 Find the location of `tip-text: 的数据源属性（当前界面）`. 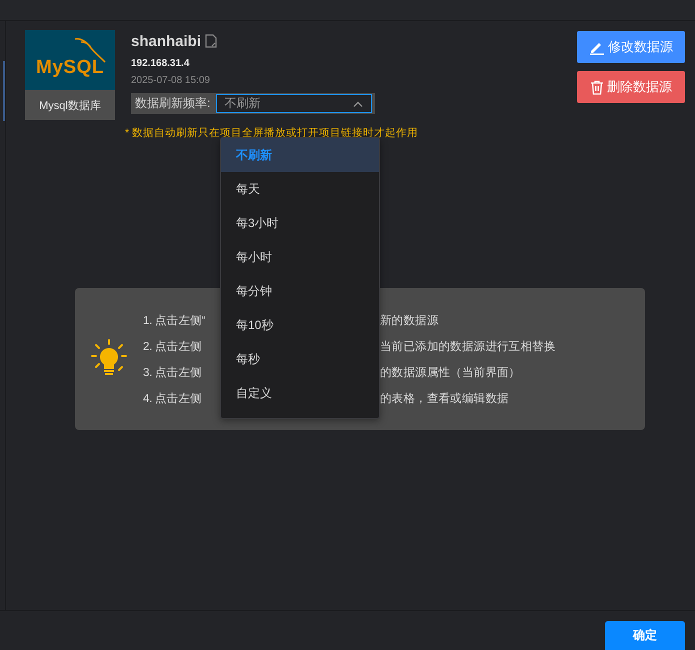

tip-text: 的数据源属性（当前界面） is located at coordinates (450, 373).